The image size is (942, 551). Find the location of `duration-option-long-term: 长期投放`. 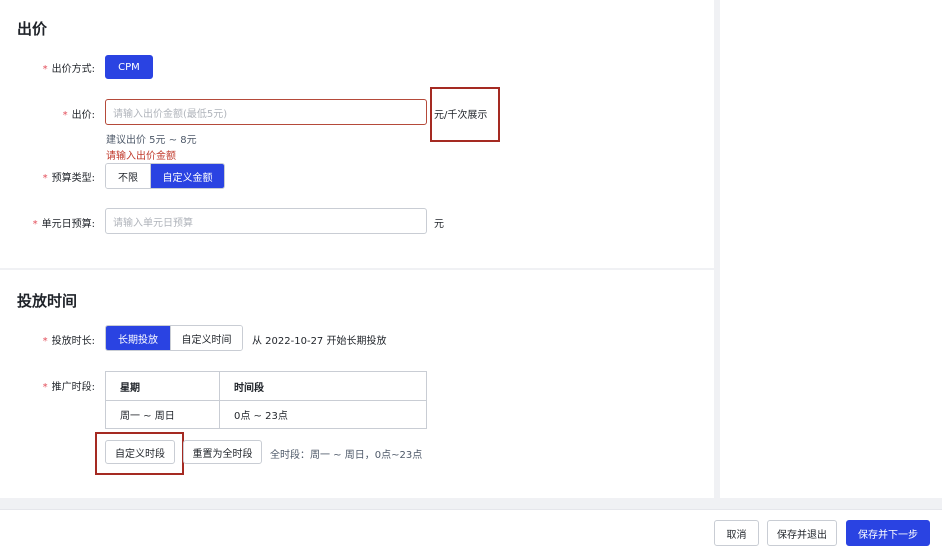

duration-option-long-term: 长期投放 is located at coordinates (138, 338).